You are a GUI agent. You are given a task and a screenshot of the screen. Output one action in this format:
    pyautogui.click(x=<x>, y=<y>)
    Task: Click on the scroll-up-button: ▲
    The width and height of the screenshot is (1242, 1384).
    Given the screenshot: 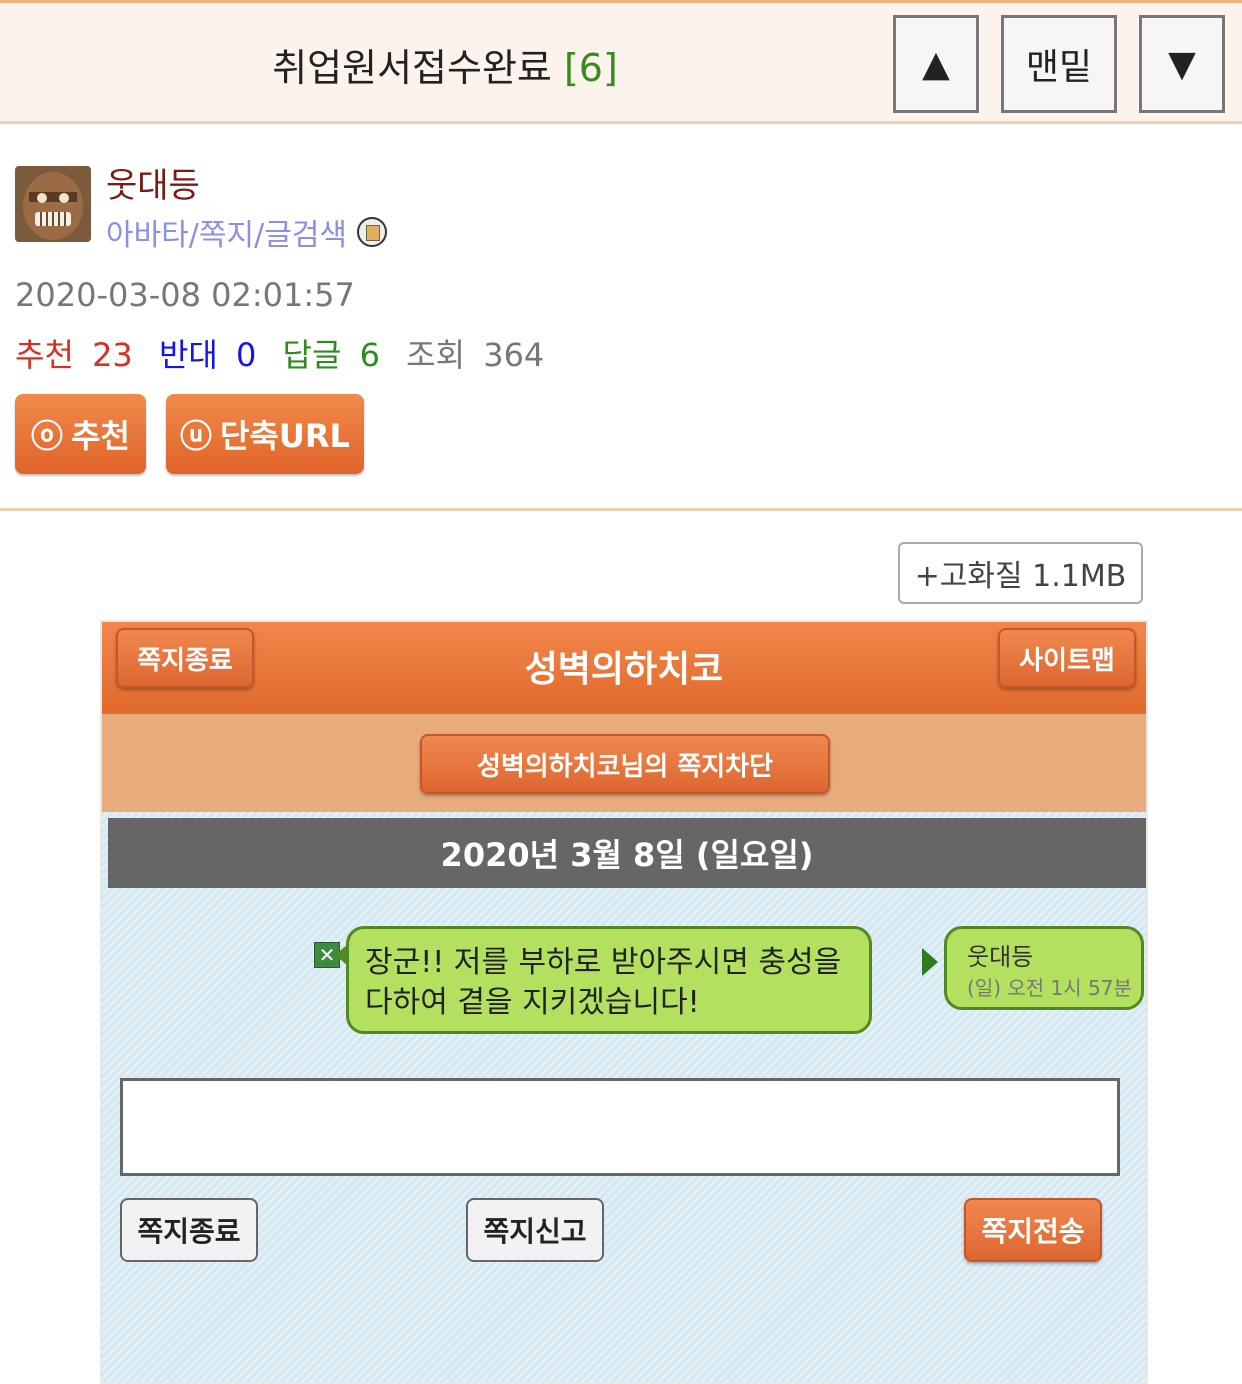 What is the action you would take?
    pyautogui.click(x=936, y=64)
    